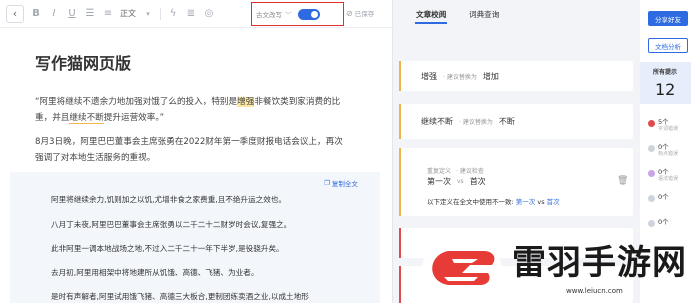 This screenshot has height=303, width=691. Describe the element at coordinates (308, 14) in the screenshot. I see `ai-toggle` at that location.